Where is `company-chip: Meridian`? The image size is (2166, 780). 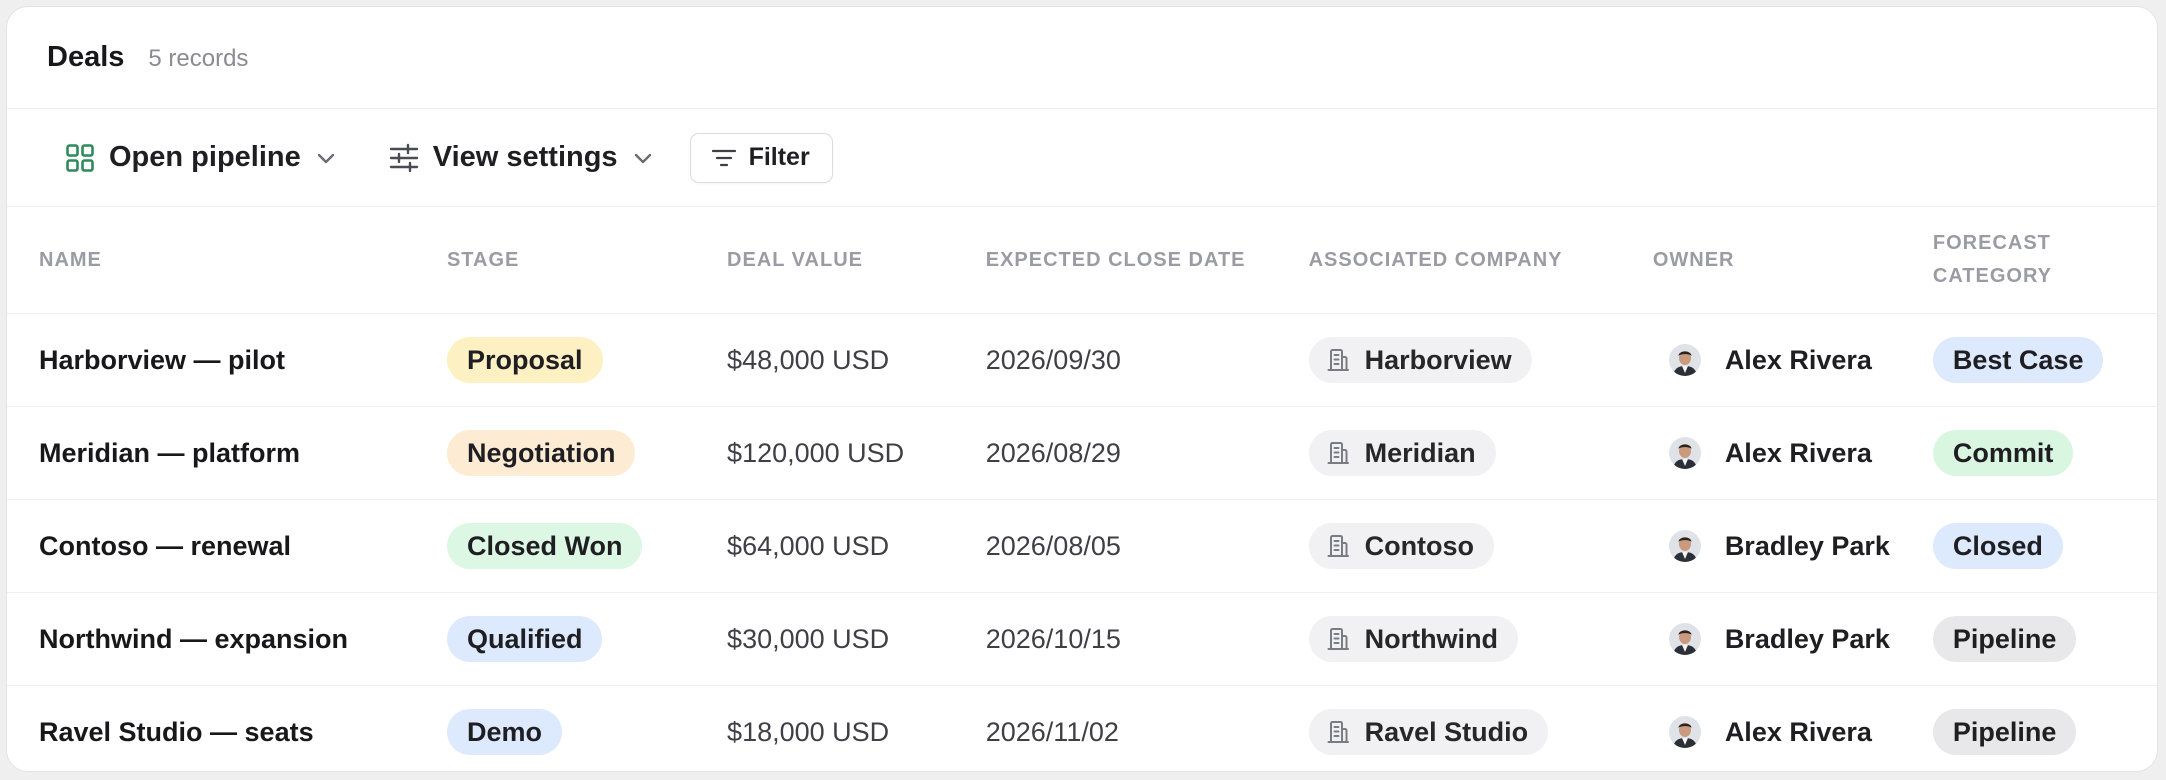 company-chip: Meridian is located at coordinates (1402, 453).